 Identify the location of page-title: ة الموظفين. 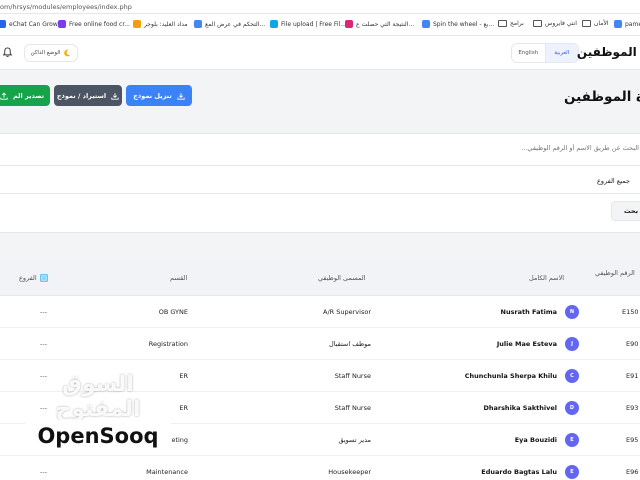
(602, 97).